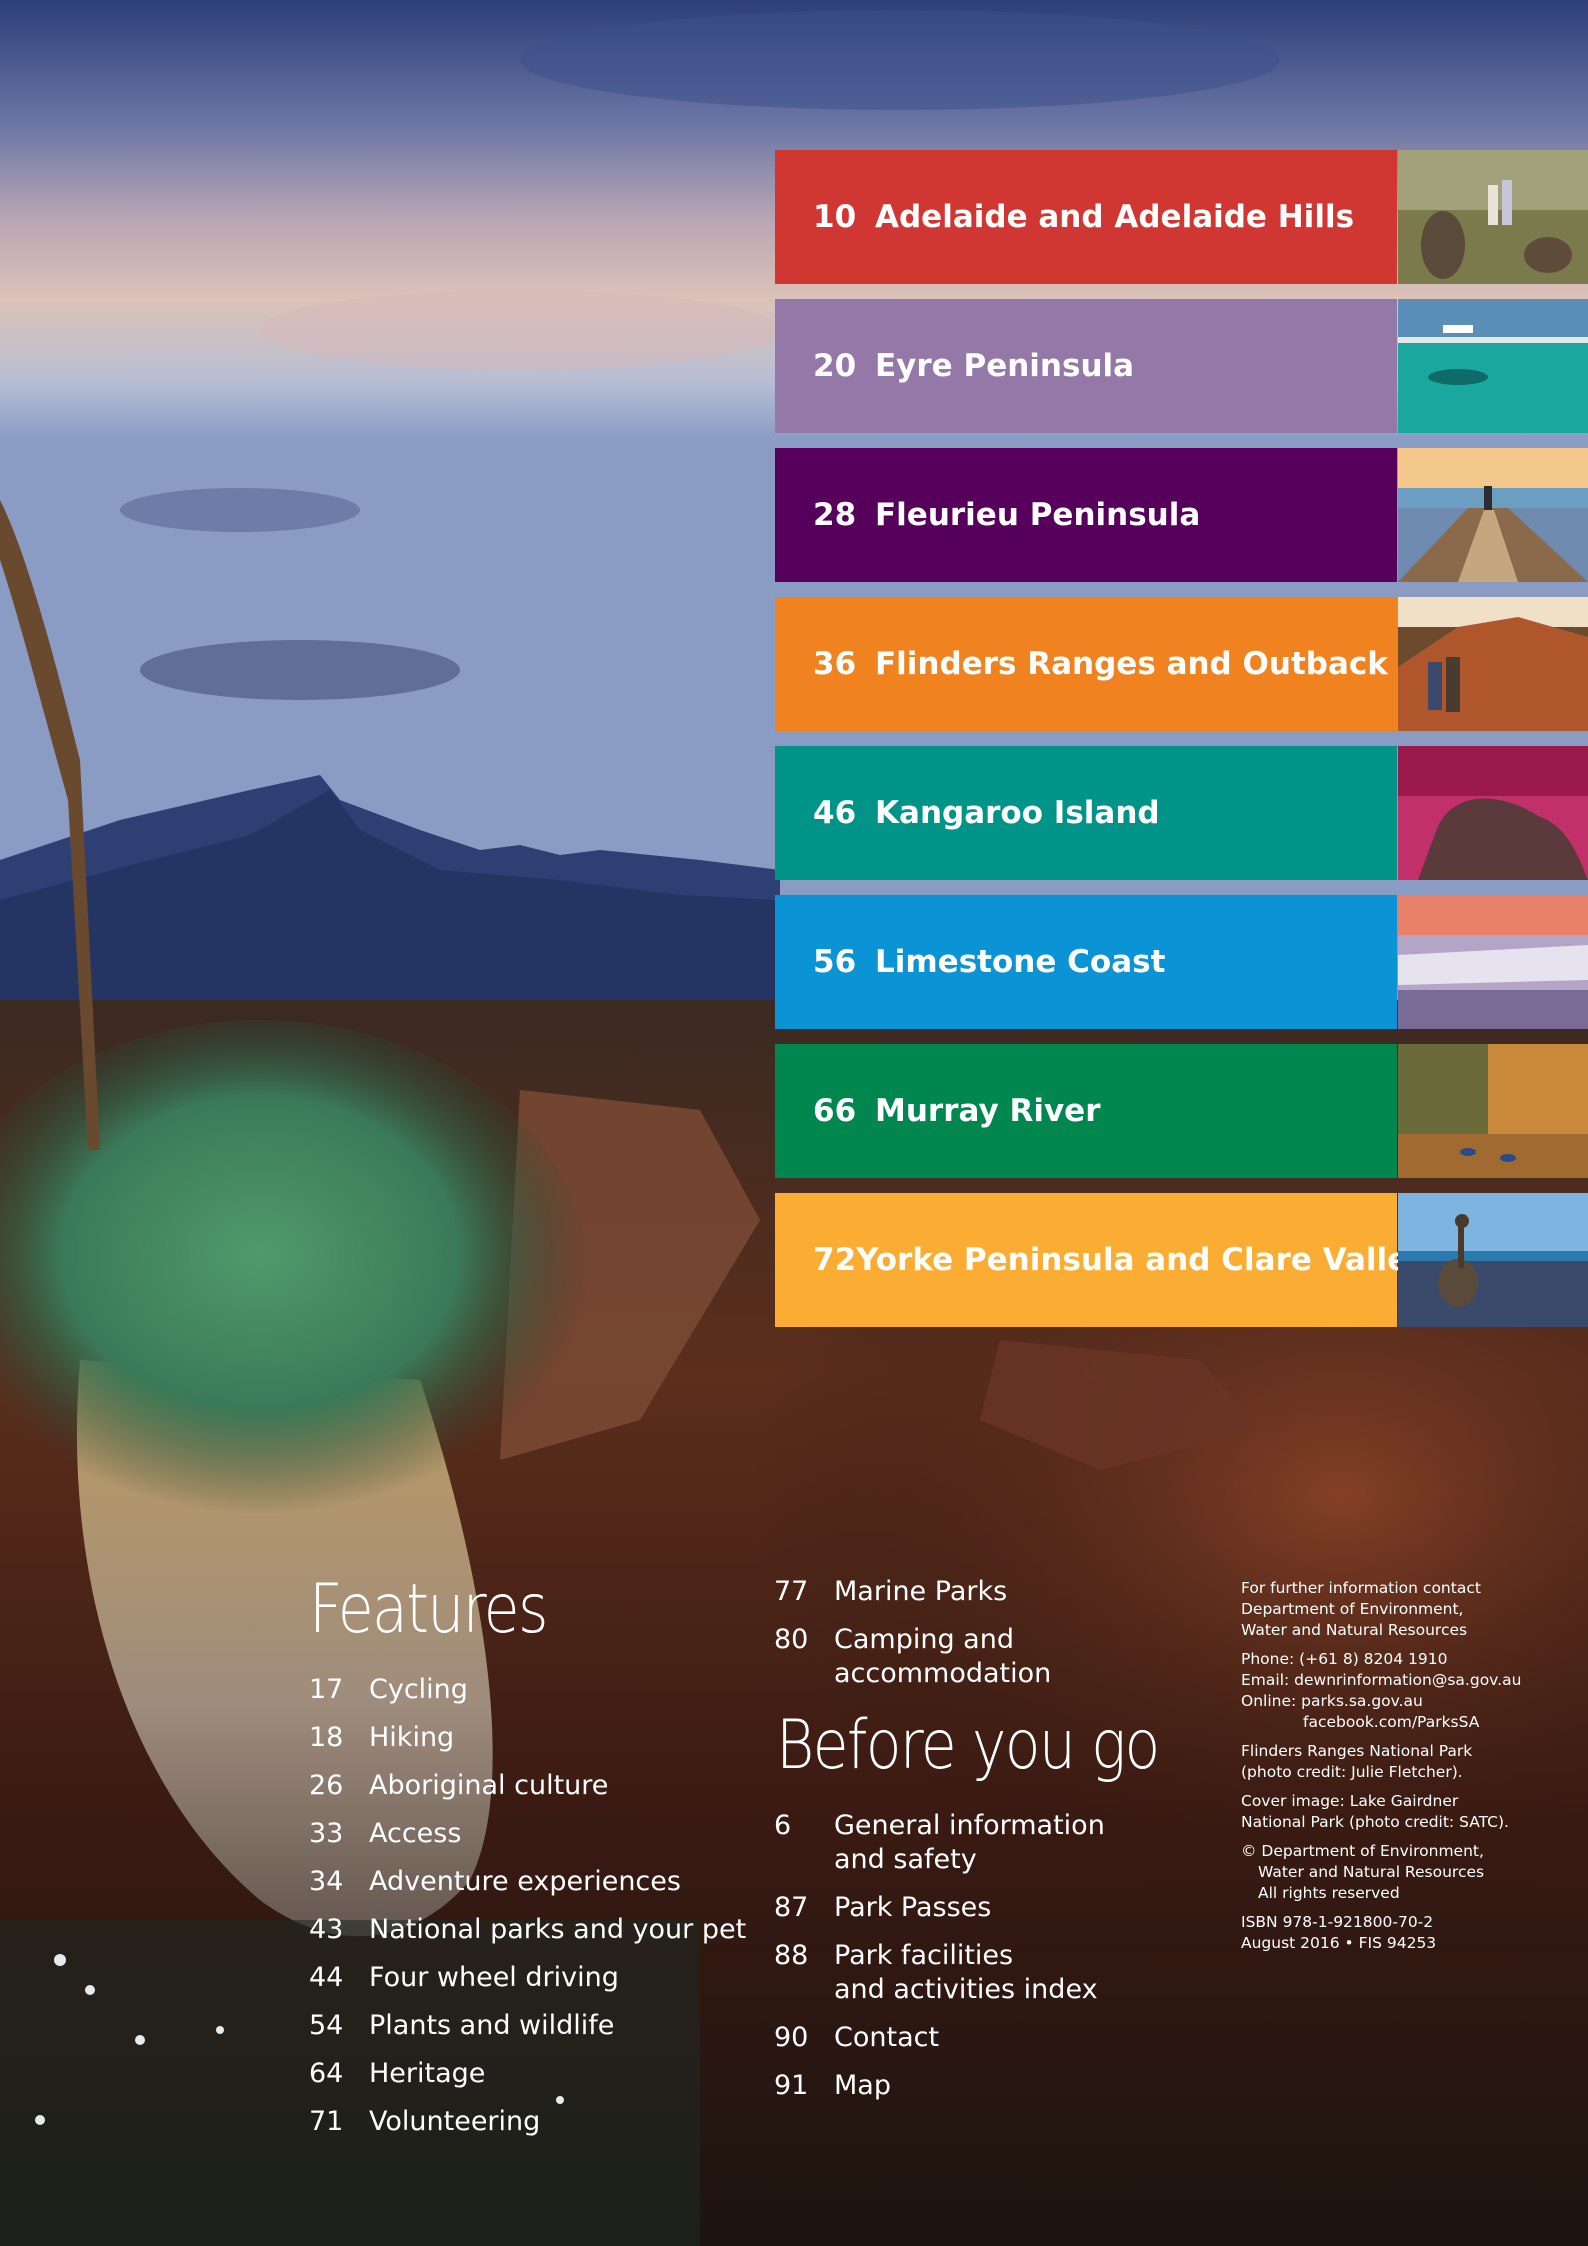 The height and width of the screenshot is (2246, 1588). I want to click on region-tab-murray-river: 66 Murray River, so click(1181, 1111).